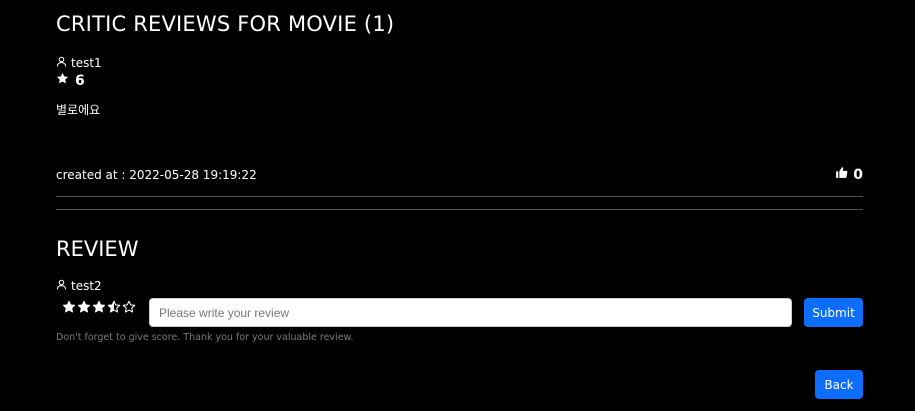 The height and width of the screenshot is (411, 915). Describe the element at coordinates (841, 174) in the screenshot. I see `thumbs-up-icon` at that location.